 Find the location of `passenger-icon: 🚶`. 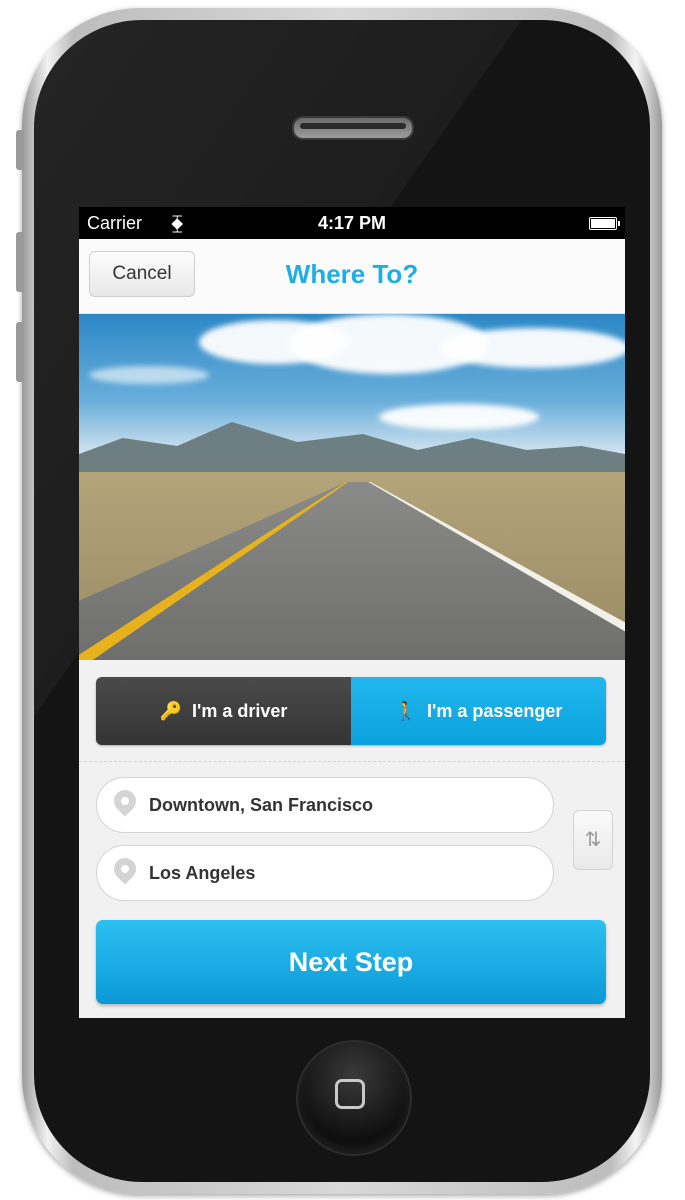

passenger-icon: 🚶 is located at coordinates (406, 711).